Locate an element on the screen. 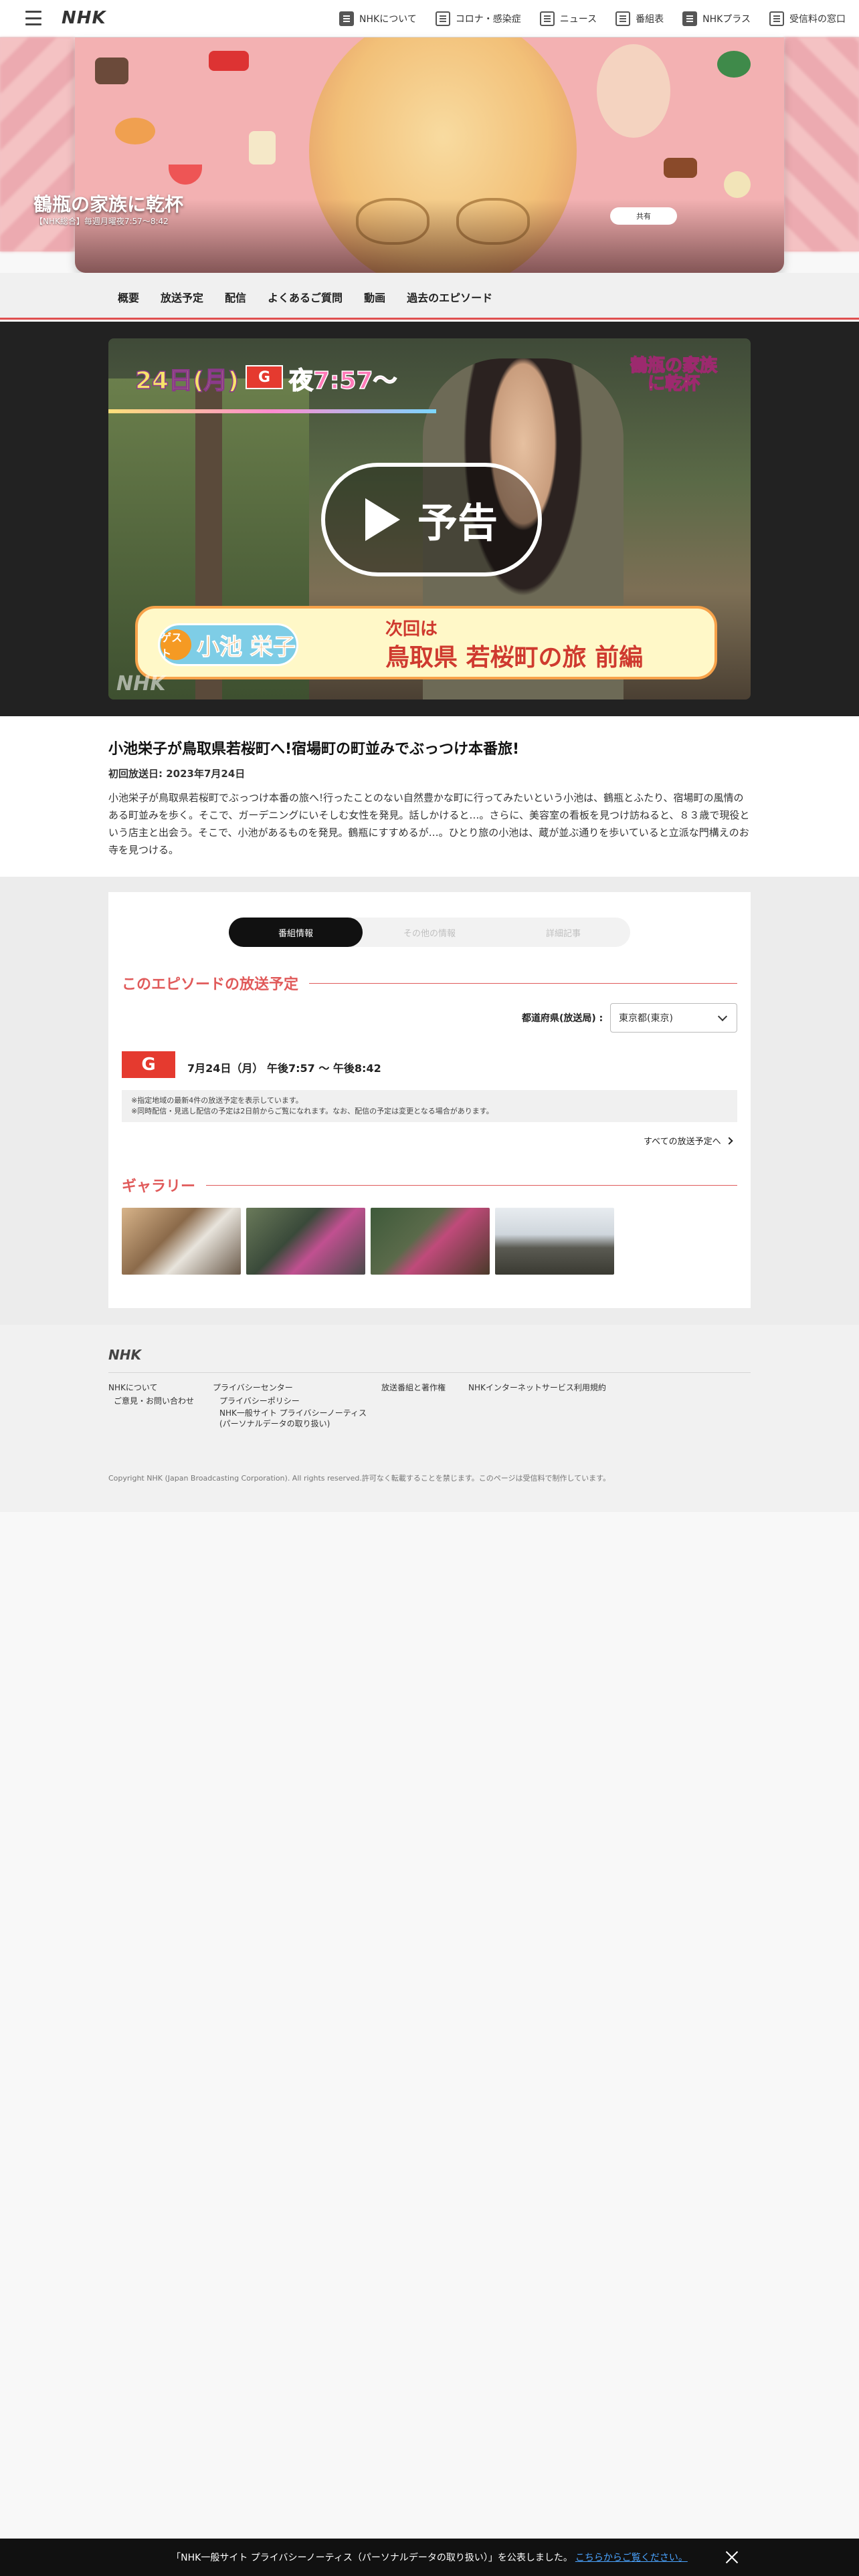  chevron-down-icon is located at coordinates (723, 1017).